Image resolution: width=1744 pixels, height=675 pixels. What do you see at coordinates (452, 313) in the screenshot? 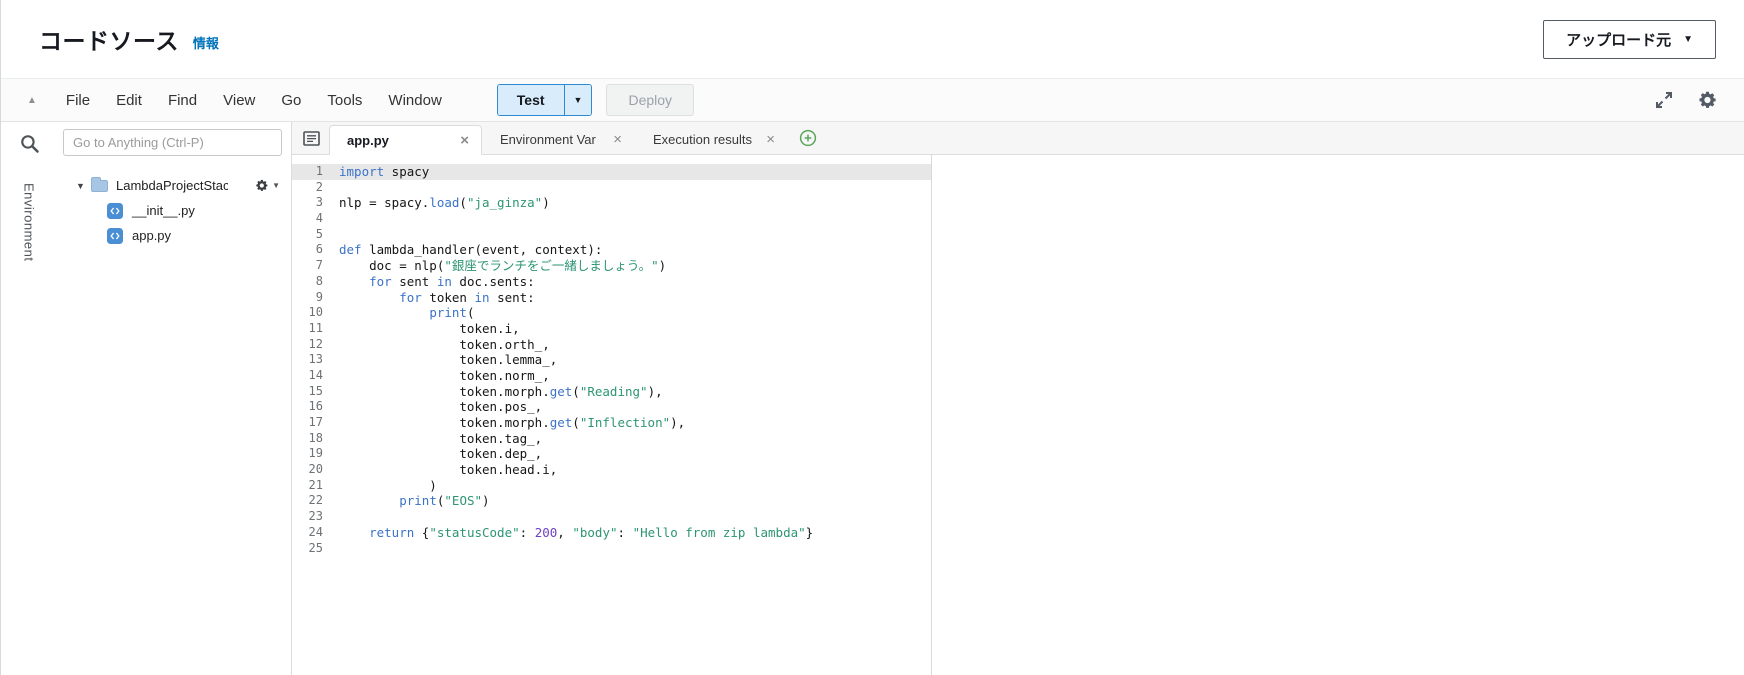
I see `code-line-text: print(` at bounding box center [452, 313].